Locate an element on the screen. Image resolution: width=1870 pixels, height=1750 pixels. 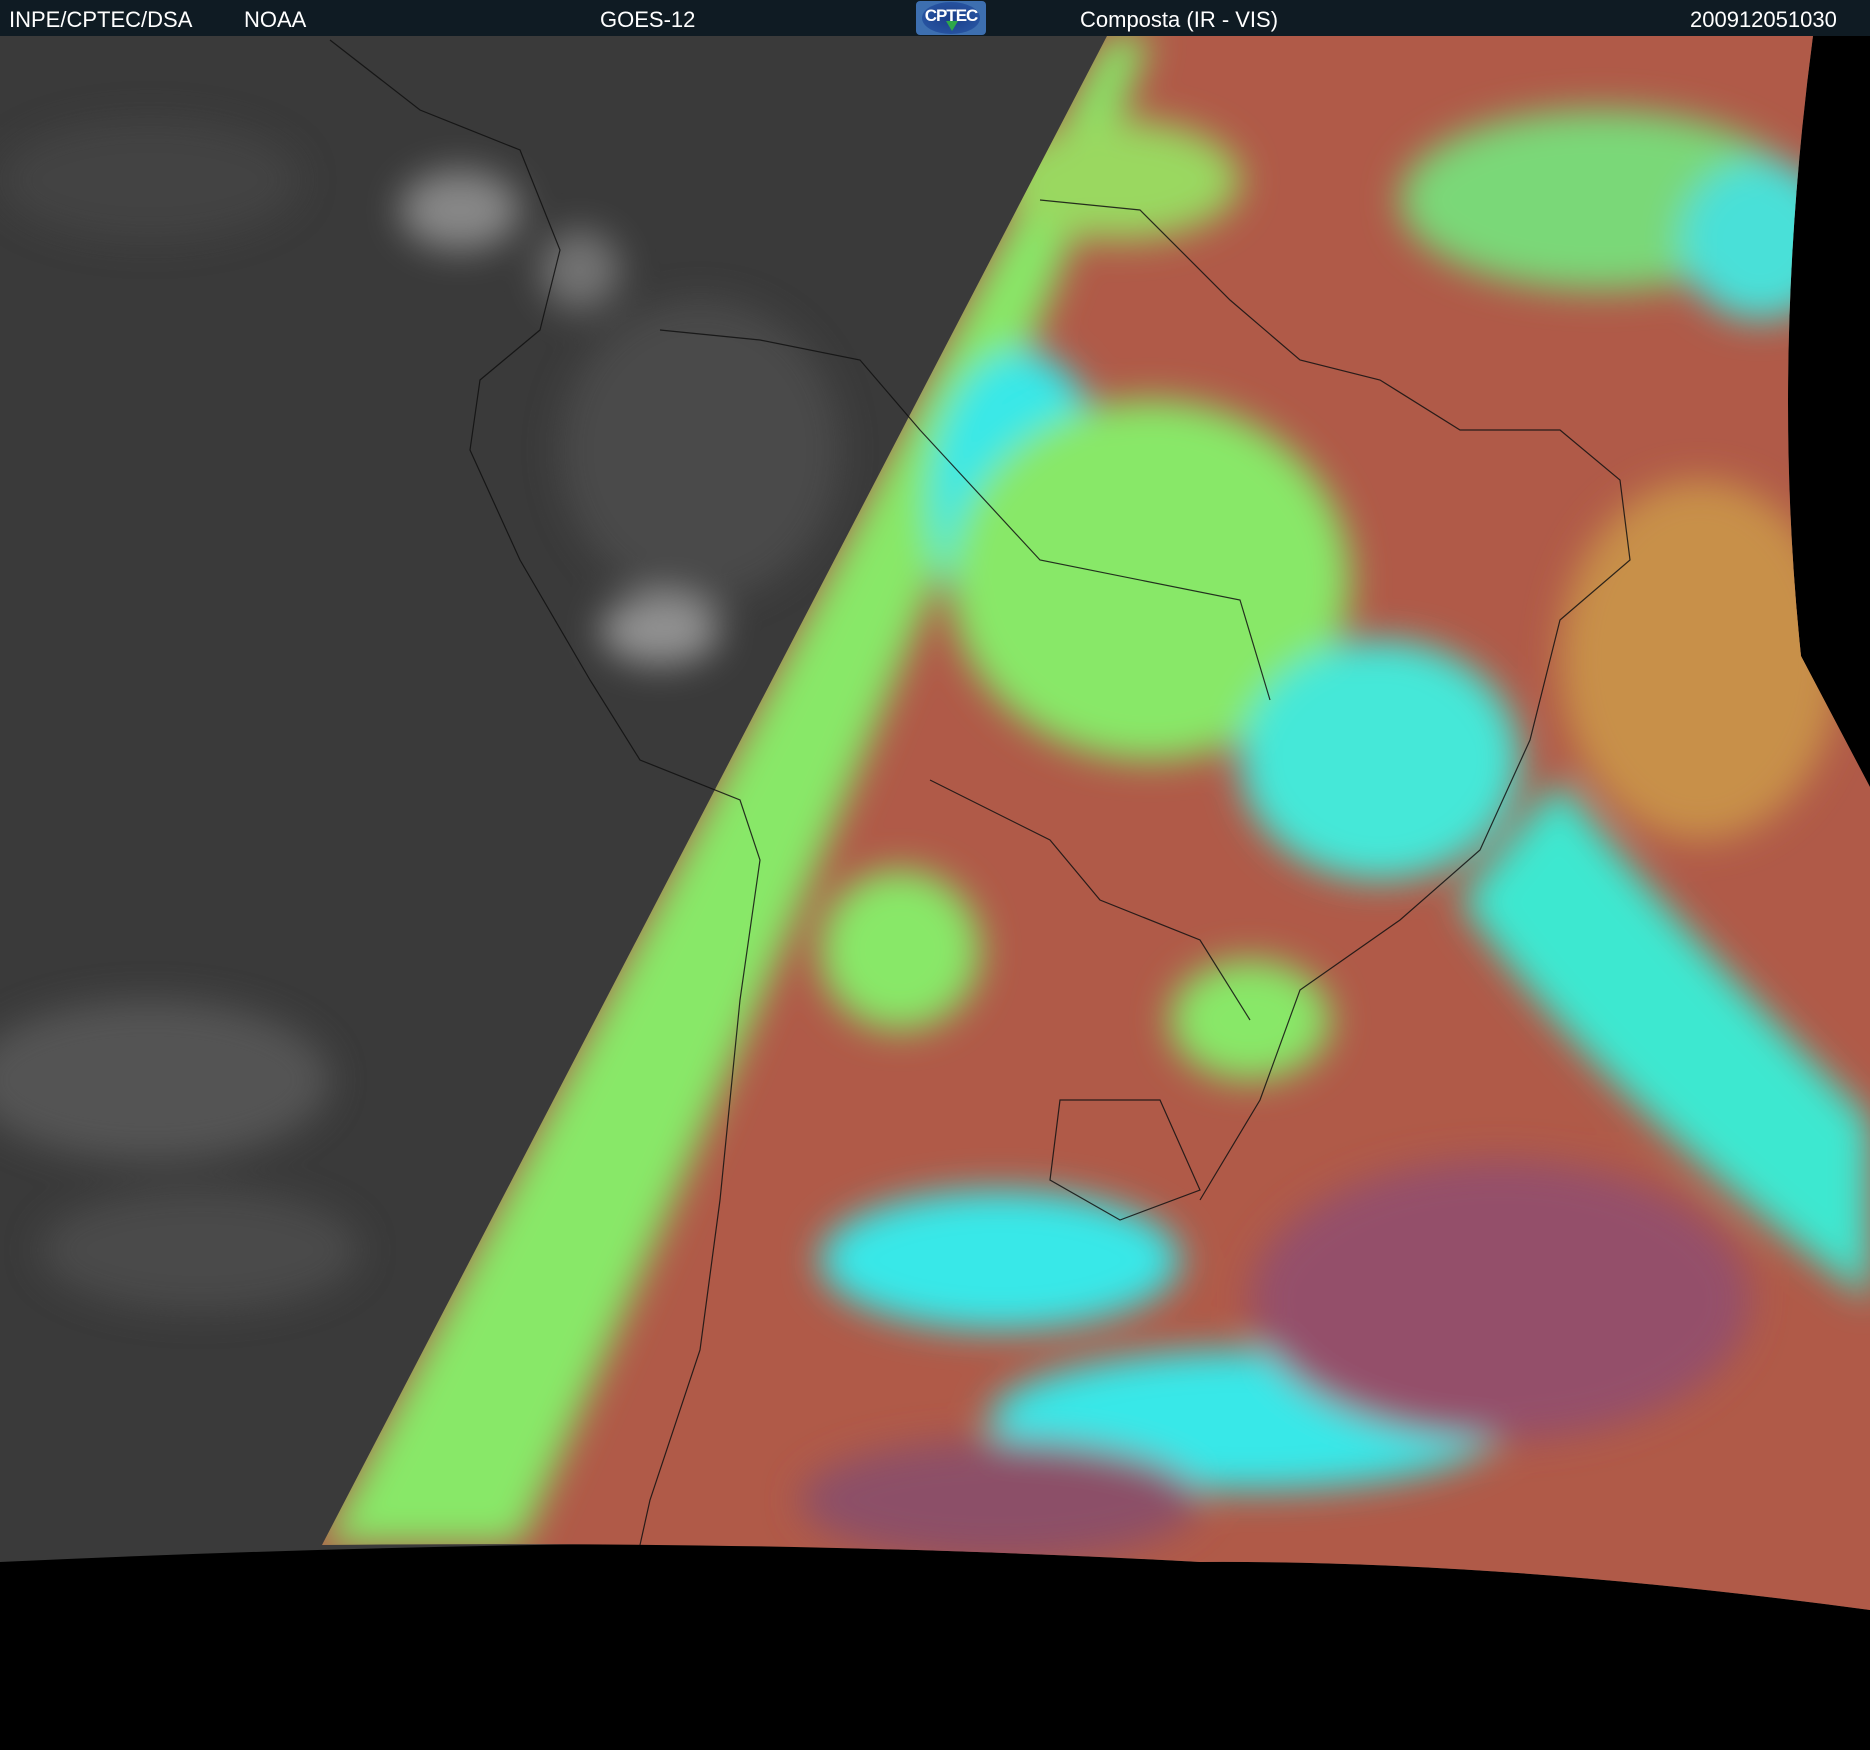
cptec-logo: CPTEC is located at coordinates (951, 18).